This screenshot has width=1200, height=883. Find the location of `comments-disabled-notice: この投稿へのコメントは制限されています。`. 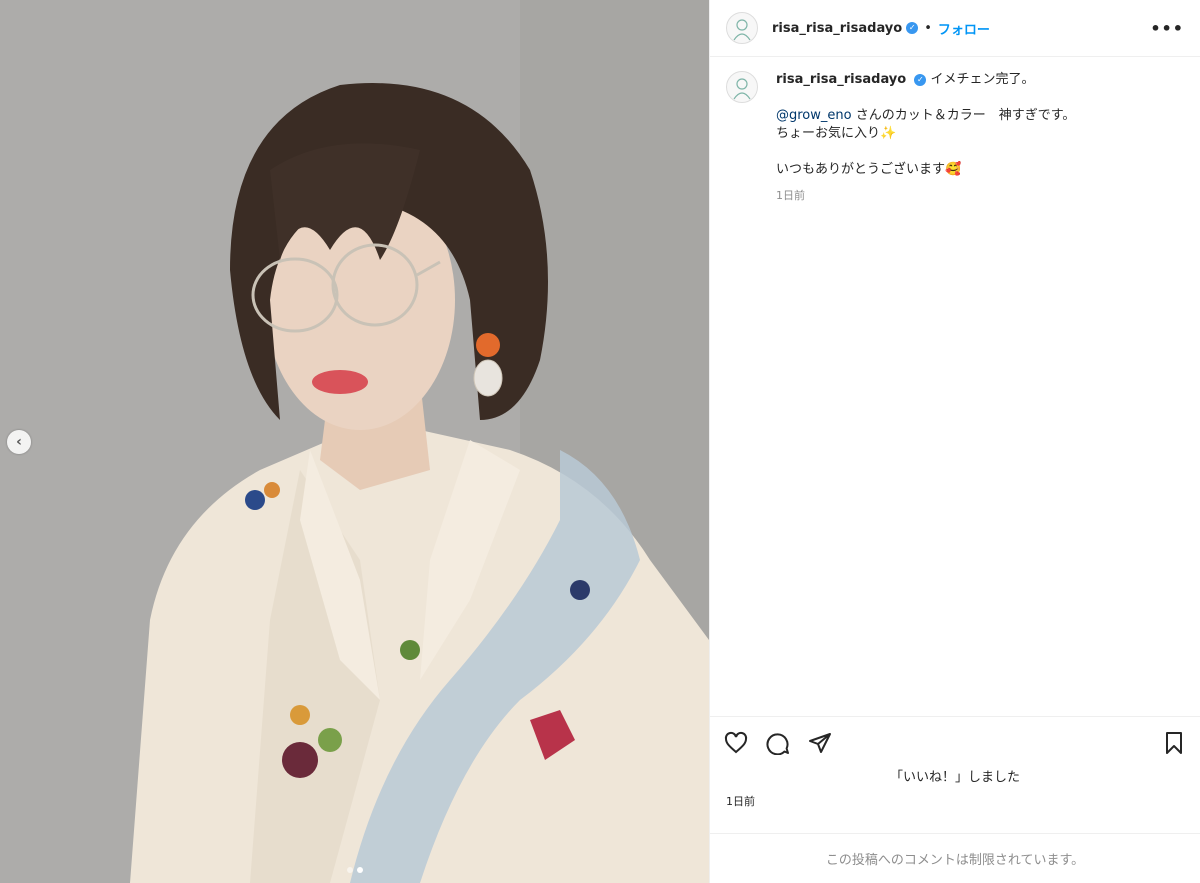

comments-disabled-notice: この投稿へのコメントは制限されています。 is located at coordinates (955, 858).